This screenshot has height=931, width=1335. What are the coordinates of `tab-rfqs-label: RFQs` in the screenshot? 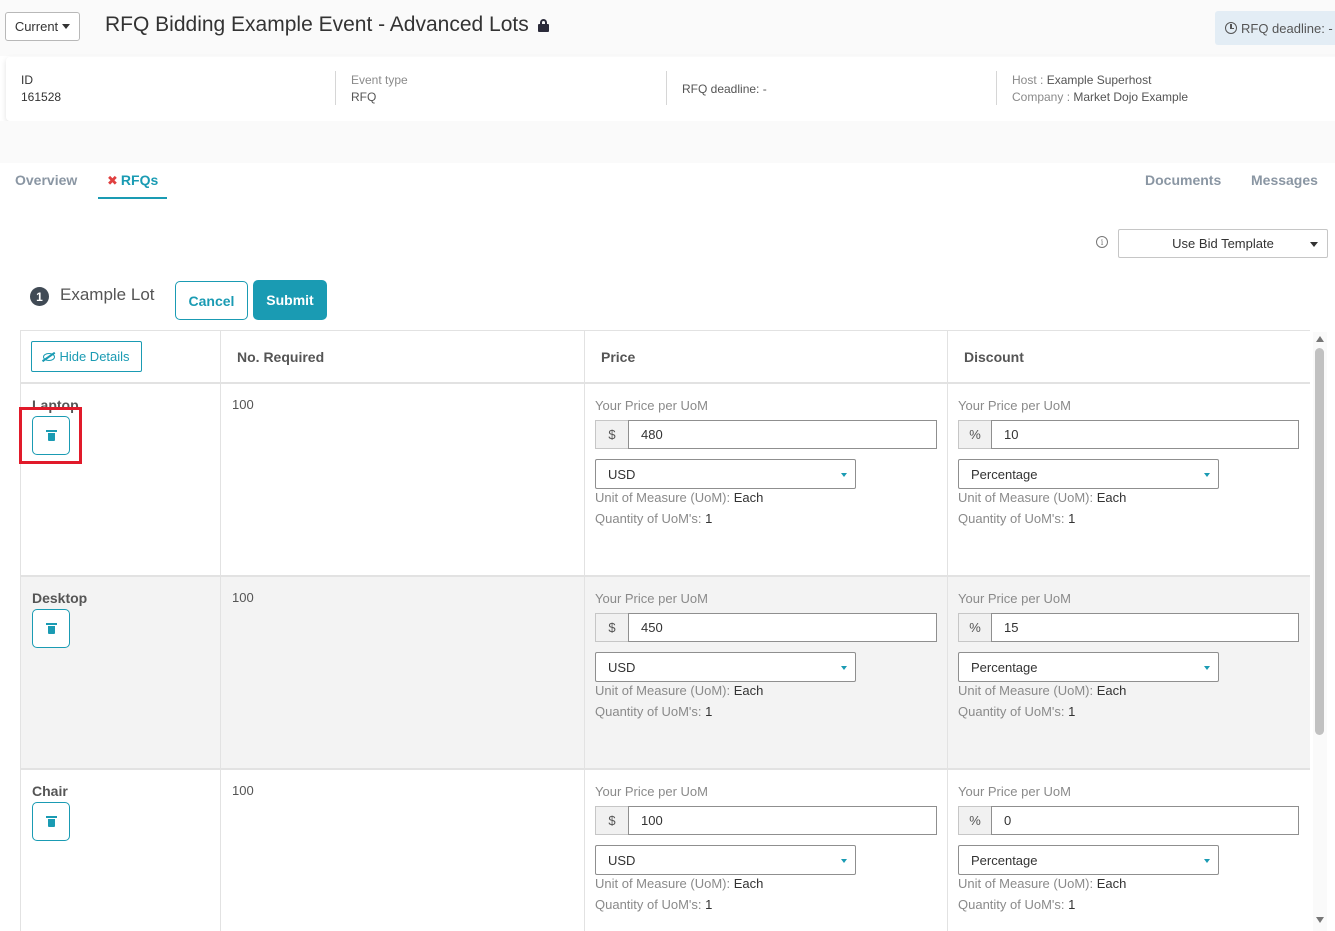 It's located at (139, 180).